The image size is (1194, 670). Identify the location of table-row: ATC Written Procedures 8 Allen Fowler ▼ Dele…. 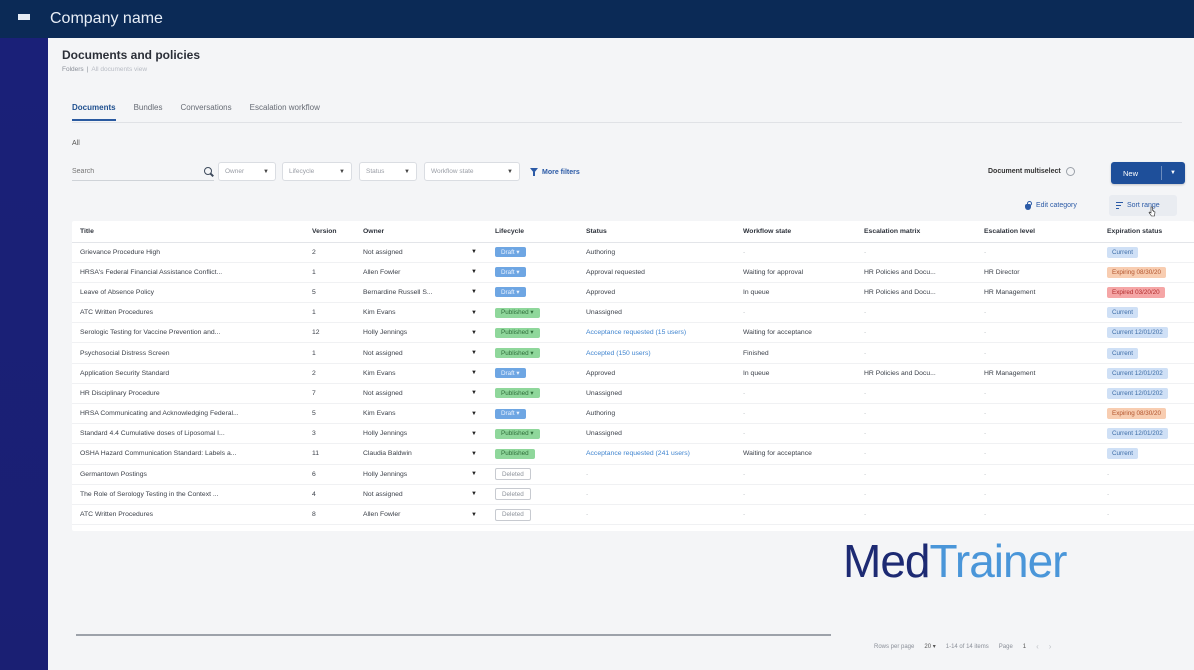
(633, 515).